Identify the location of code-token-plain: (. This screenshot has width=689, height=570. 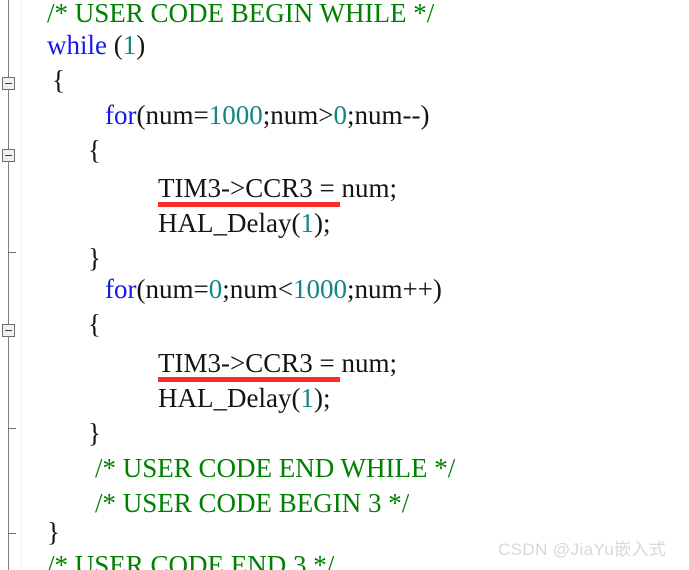
(115, 45).